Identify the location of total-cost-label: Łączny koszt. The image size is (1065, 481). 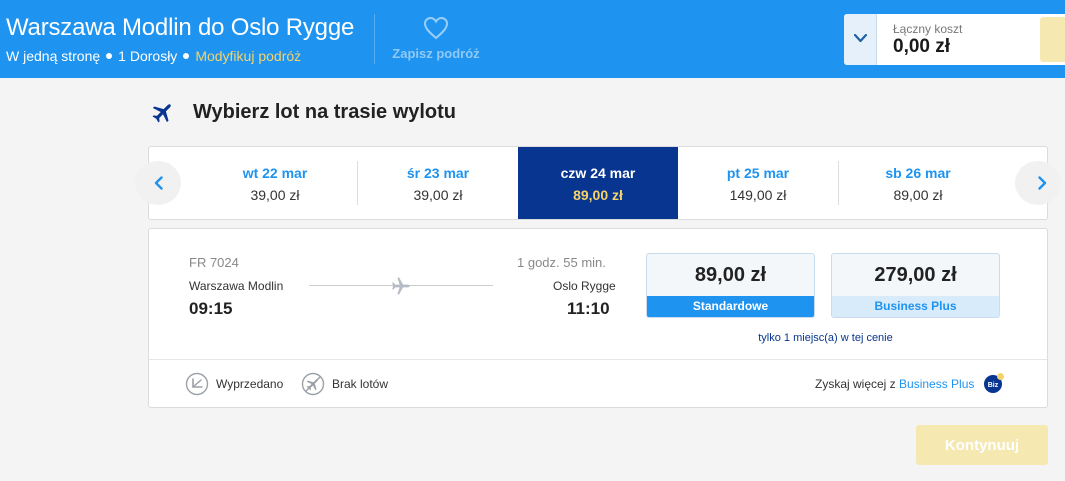
(928, 29).